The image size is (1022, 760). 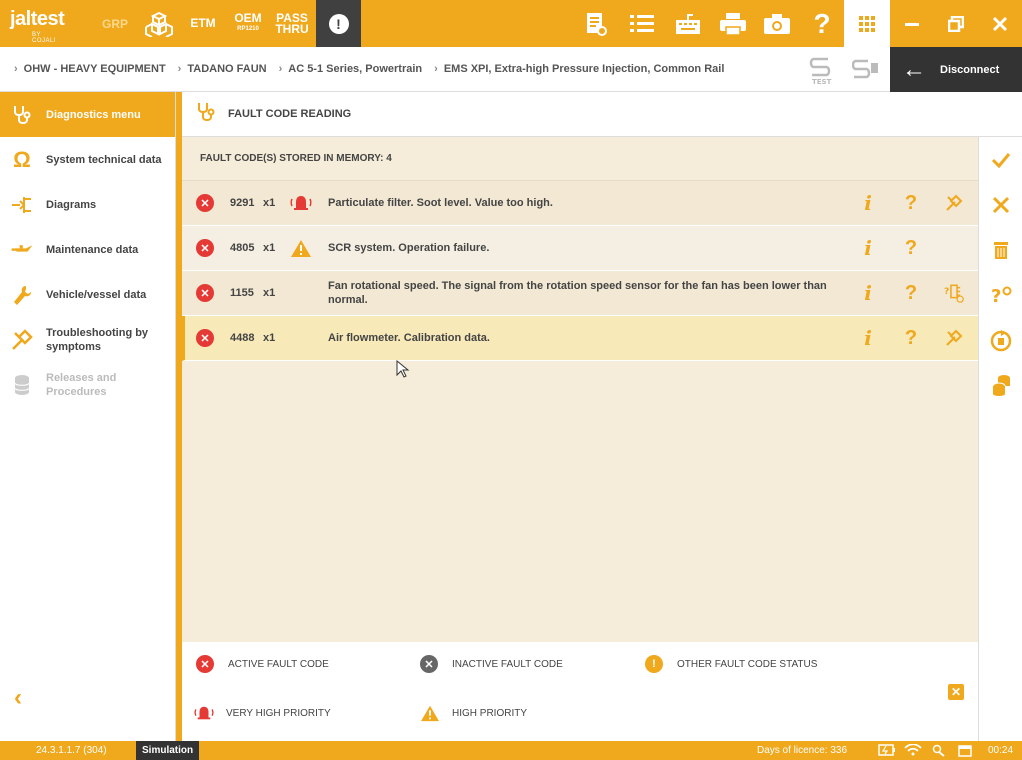 What do you see at coordinates (688, 23) in the screenshot?
I see `keyboard-icon` at bounding box center [688, 23].